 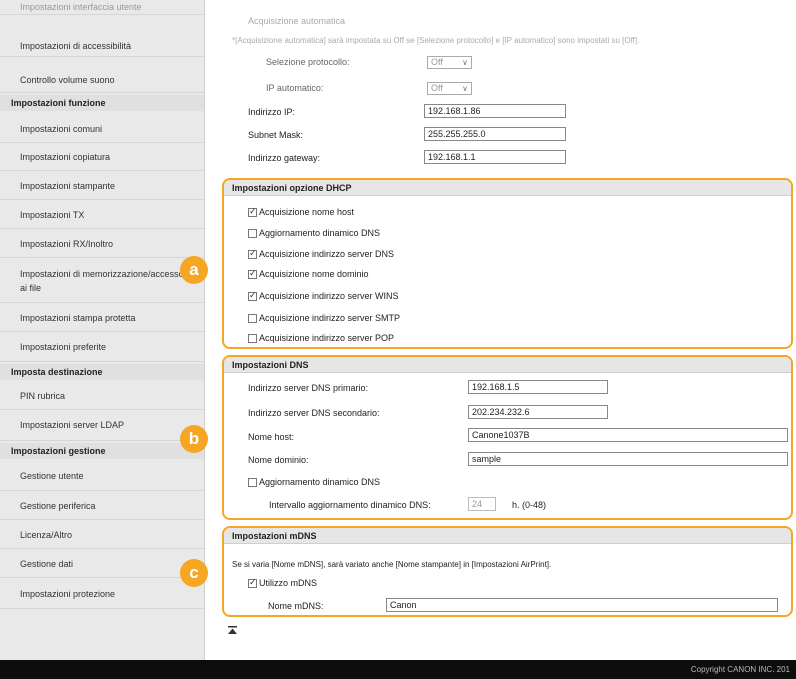 What do you see at coordinates (102, 396) in the screenshot?
I see `sidebar-item-address-pin: PIN rubrica` at bounding box center [102, 396].